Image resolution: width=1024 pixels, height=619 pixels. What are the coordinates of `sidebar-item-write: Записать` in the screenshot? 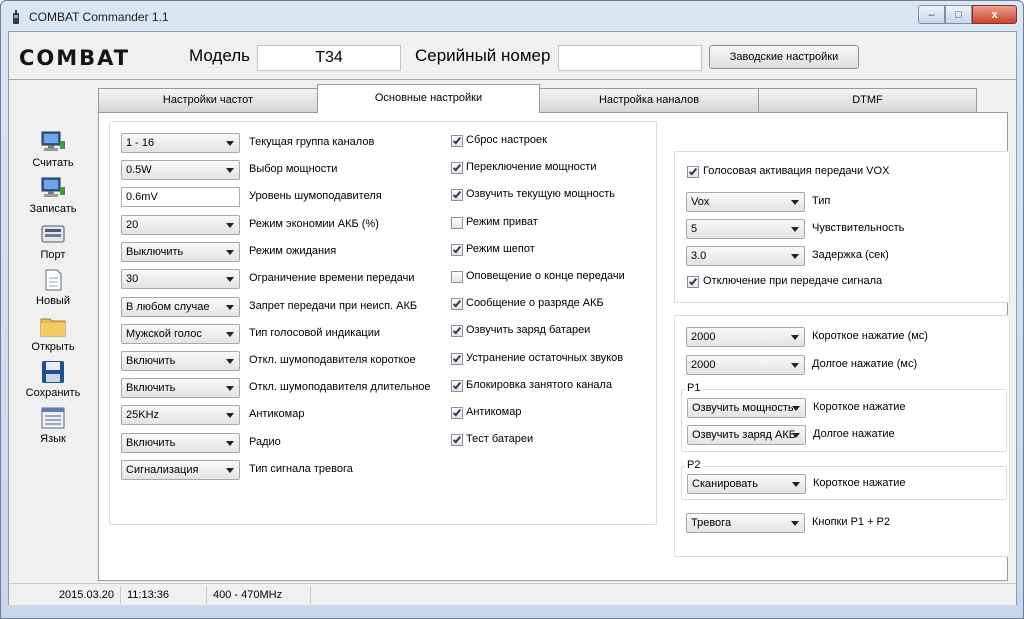 It's located at (53, 200).